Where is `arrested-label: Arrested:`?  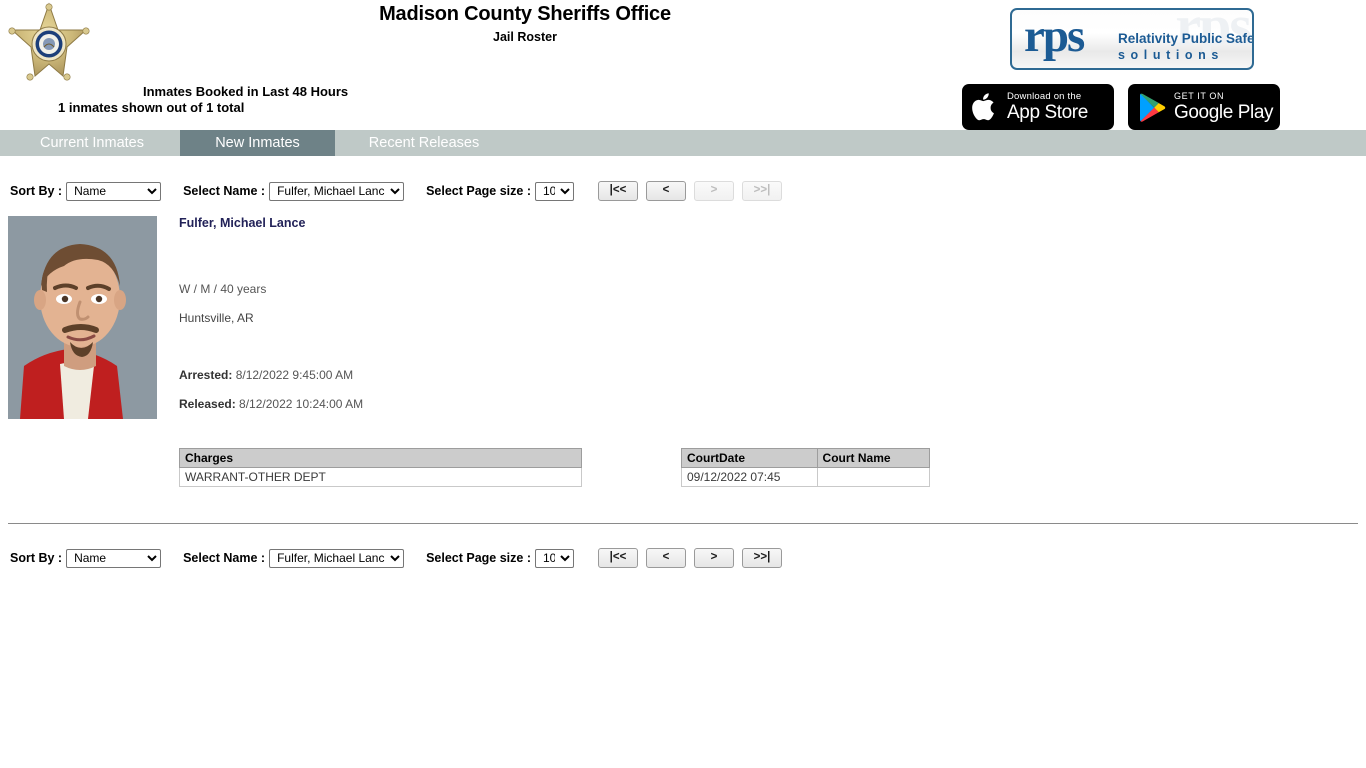
arrested-label: Arrested: is located at coordinates (206, 375).